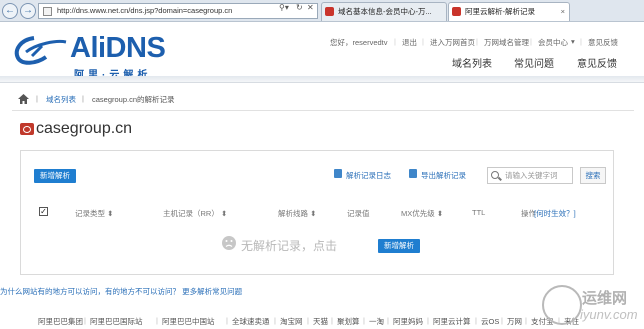  What do you see at coordinates (47, 11) in the screenshot?
I see `page-icon` at bounding box center [47, 11].